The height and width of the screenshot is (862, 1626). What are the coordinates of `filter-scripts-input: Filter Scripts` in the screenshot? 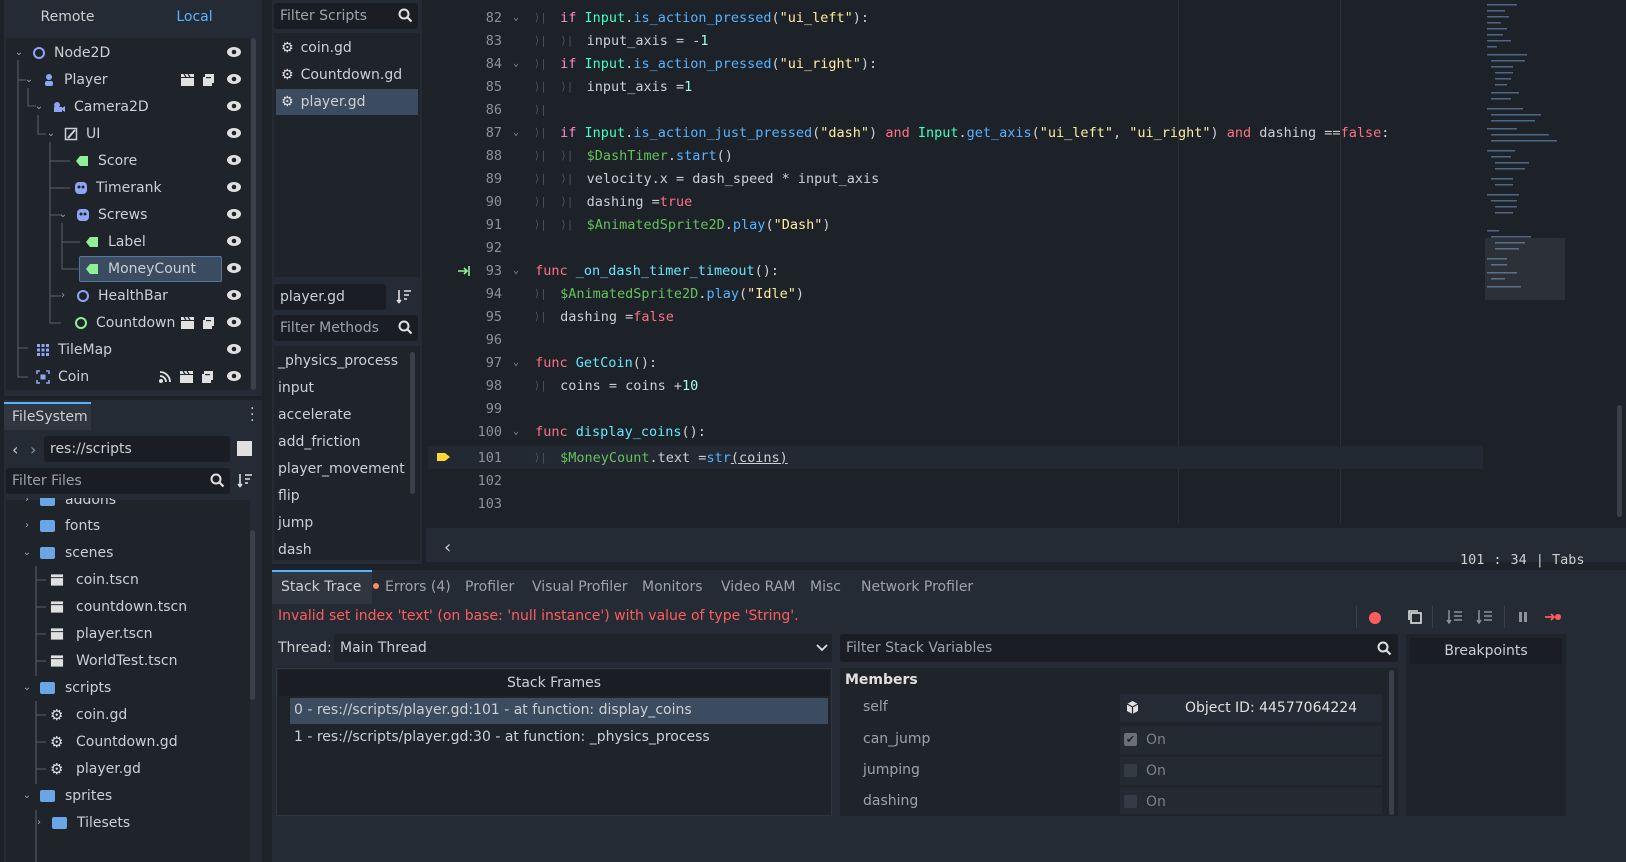 It's located at (346, 16).